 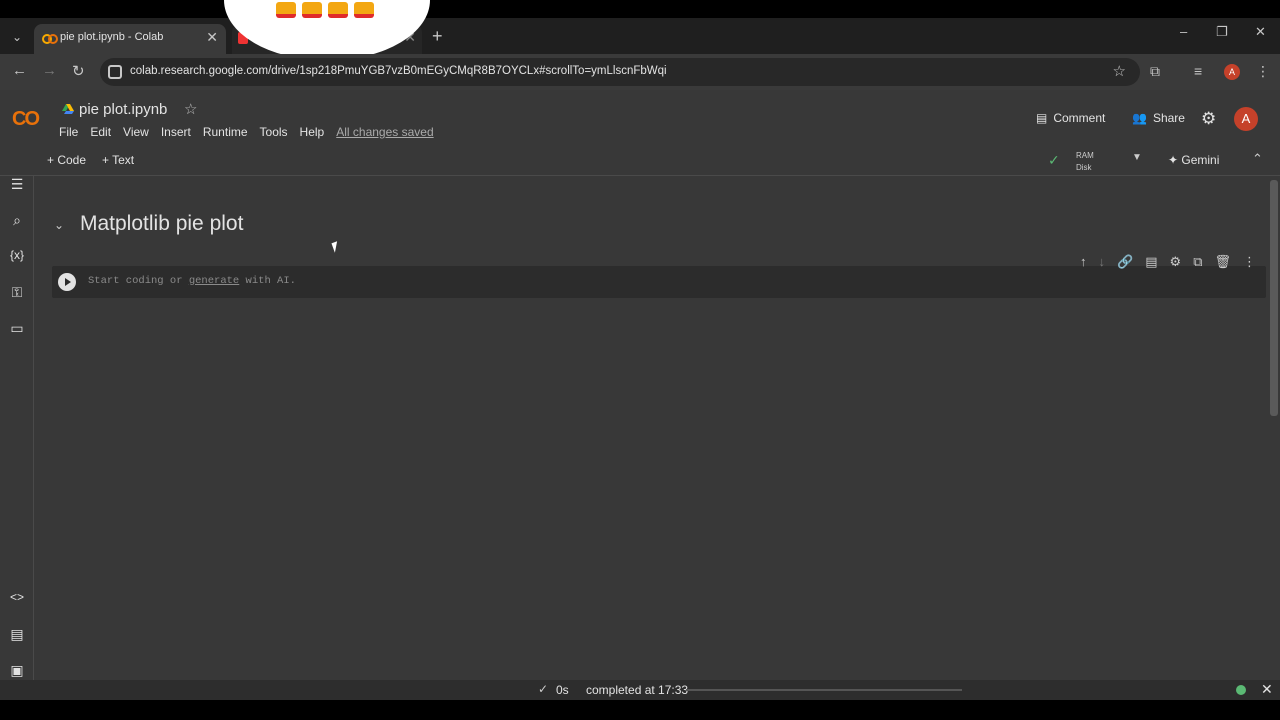 I want to click on move-up-icon: ↑, so click(x=1083, y=262).